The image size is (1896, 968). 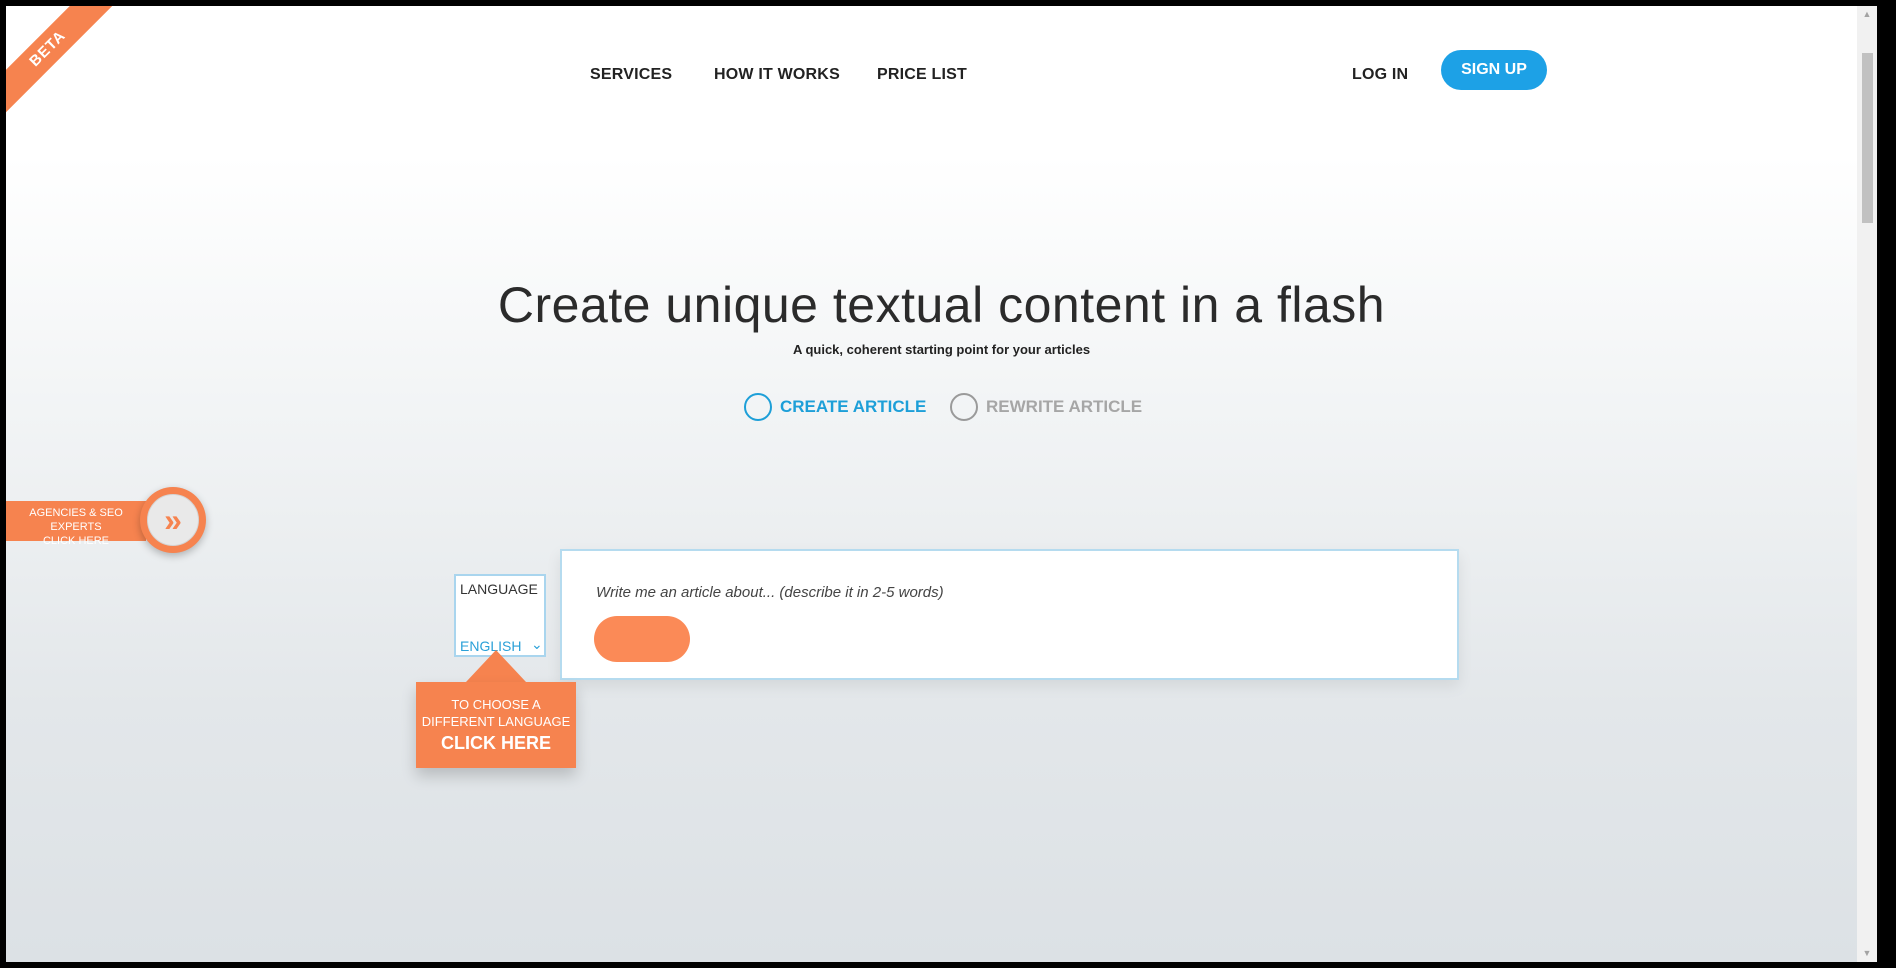 I want to click on agencies-seo-tab: AGENCIES & SEO EXPERTS CLICK HERE, so click(x=76, y=524).